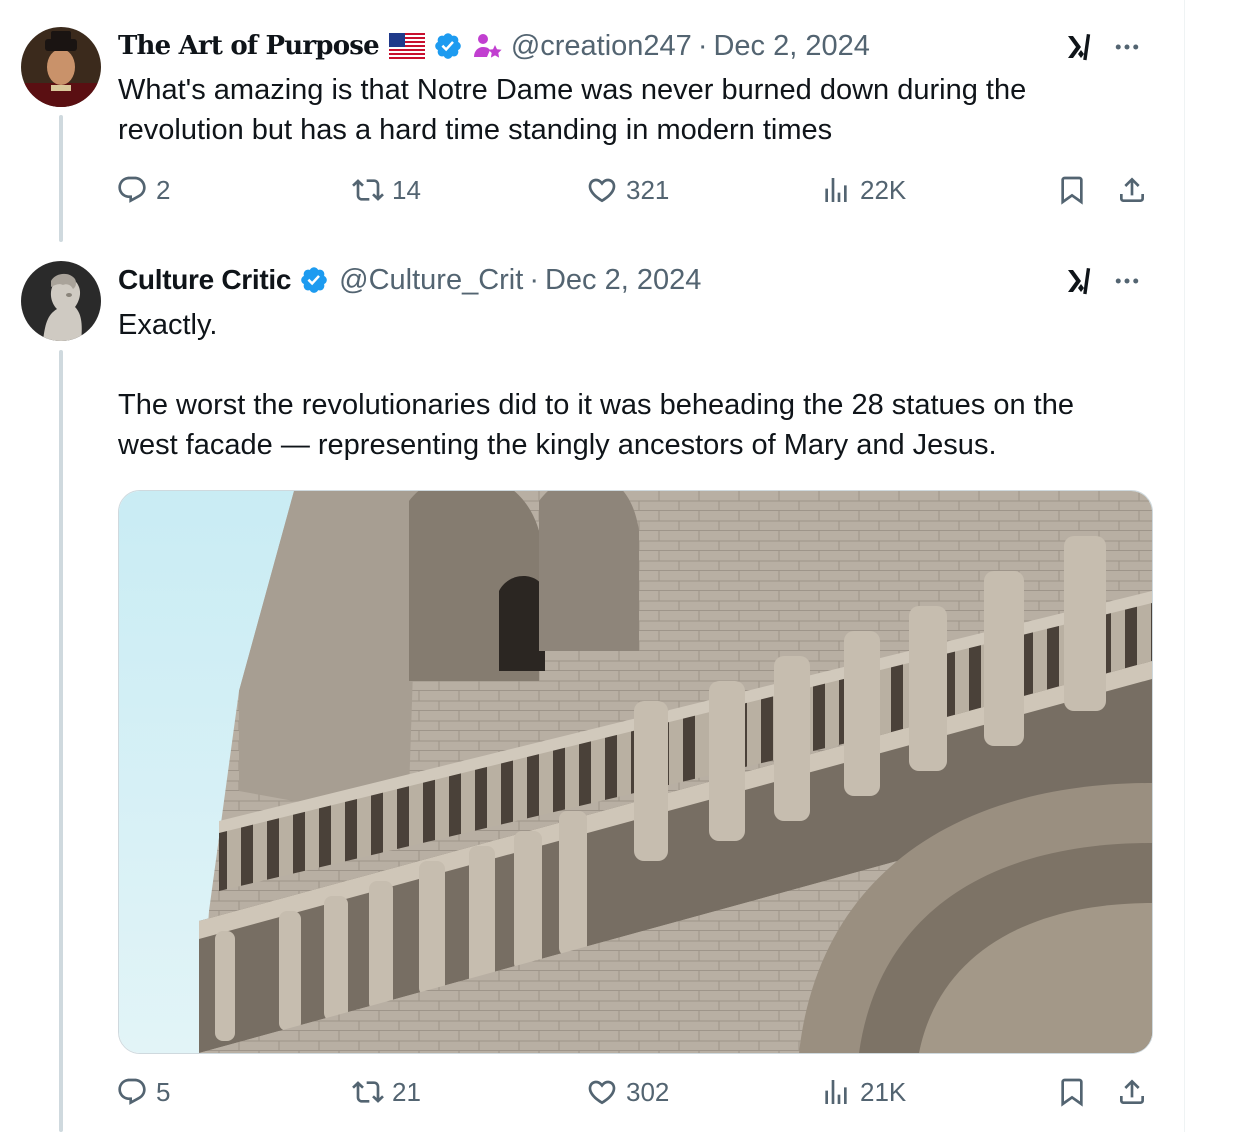  Describe the element at coordinates (61, 301) in the screenshot. I see `avatar-culture-critic` at that location.